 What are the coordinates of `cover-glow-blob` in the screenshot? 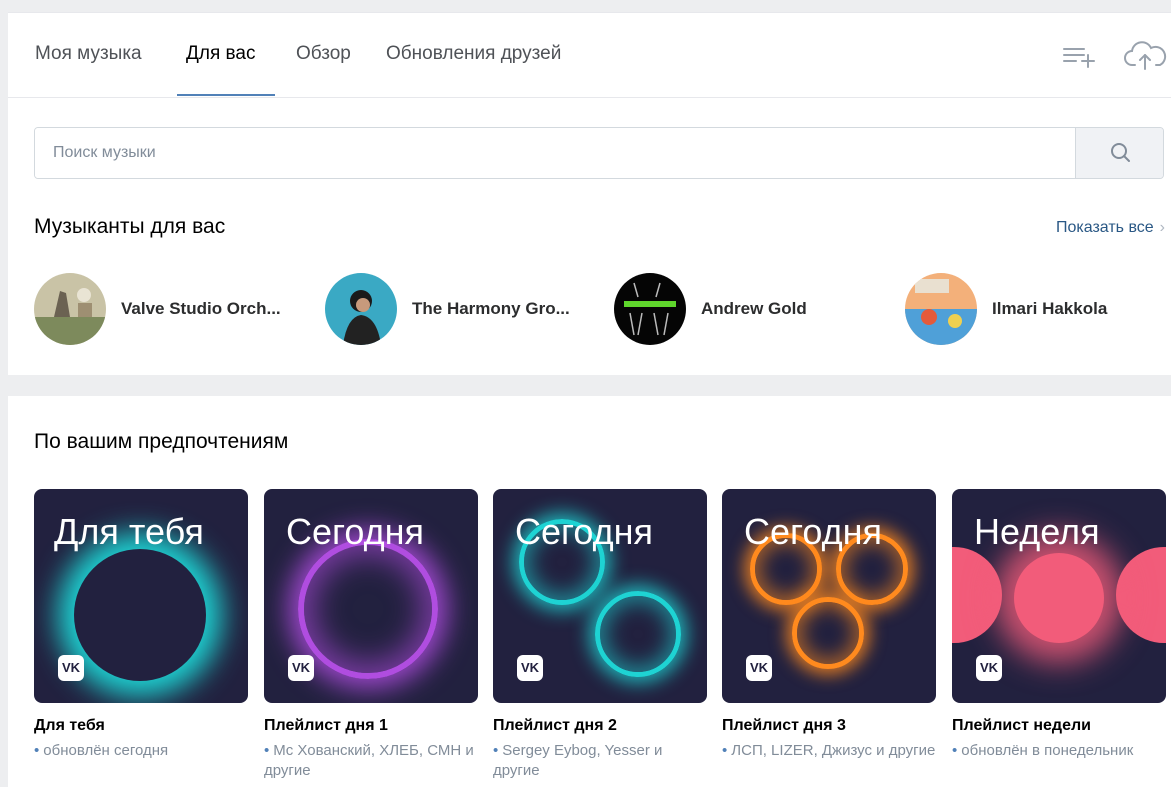 It's located at (1059, 598).